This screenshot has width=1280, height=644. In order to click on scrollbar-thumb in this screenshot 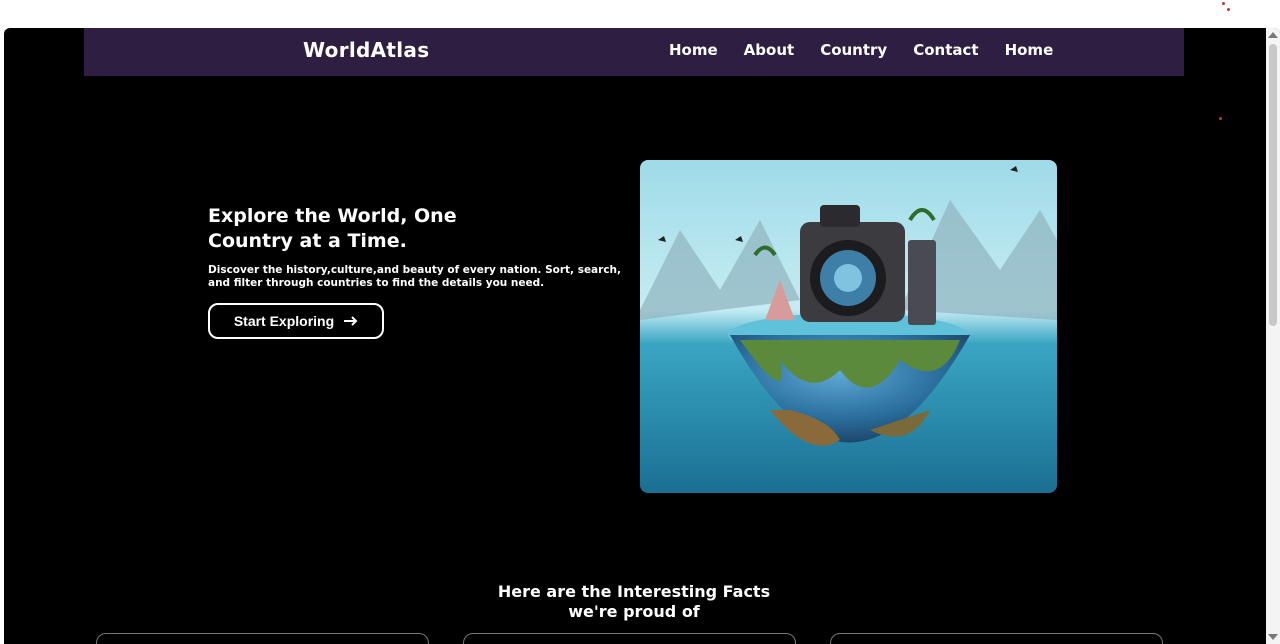, I will do `click(1273, 185)`.